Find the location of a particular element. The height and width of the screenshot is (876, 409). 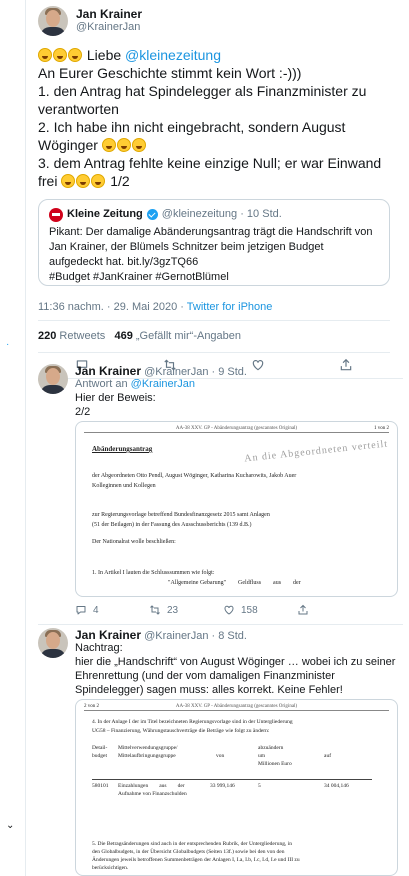

doc-line: Der Nationalrat wolle beschließen: is located at coordinates (134, 542).